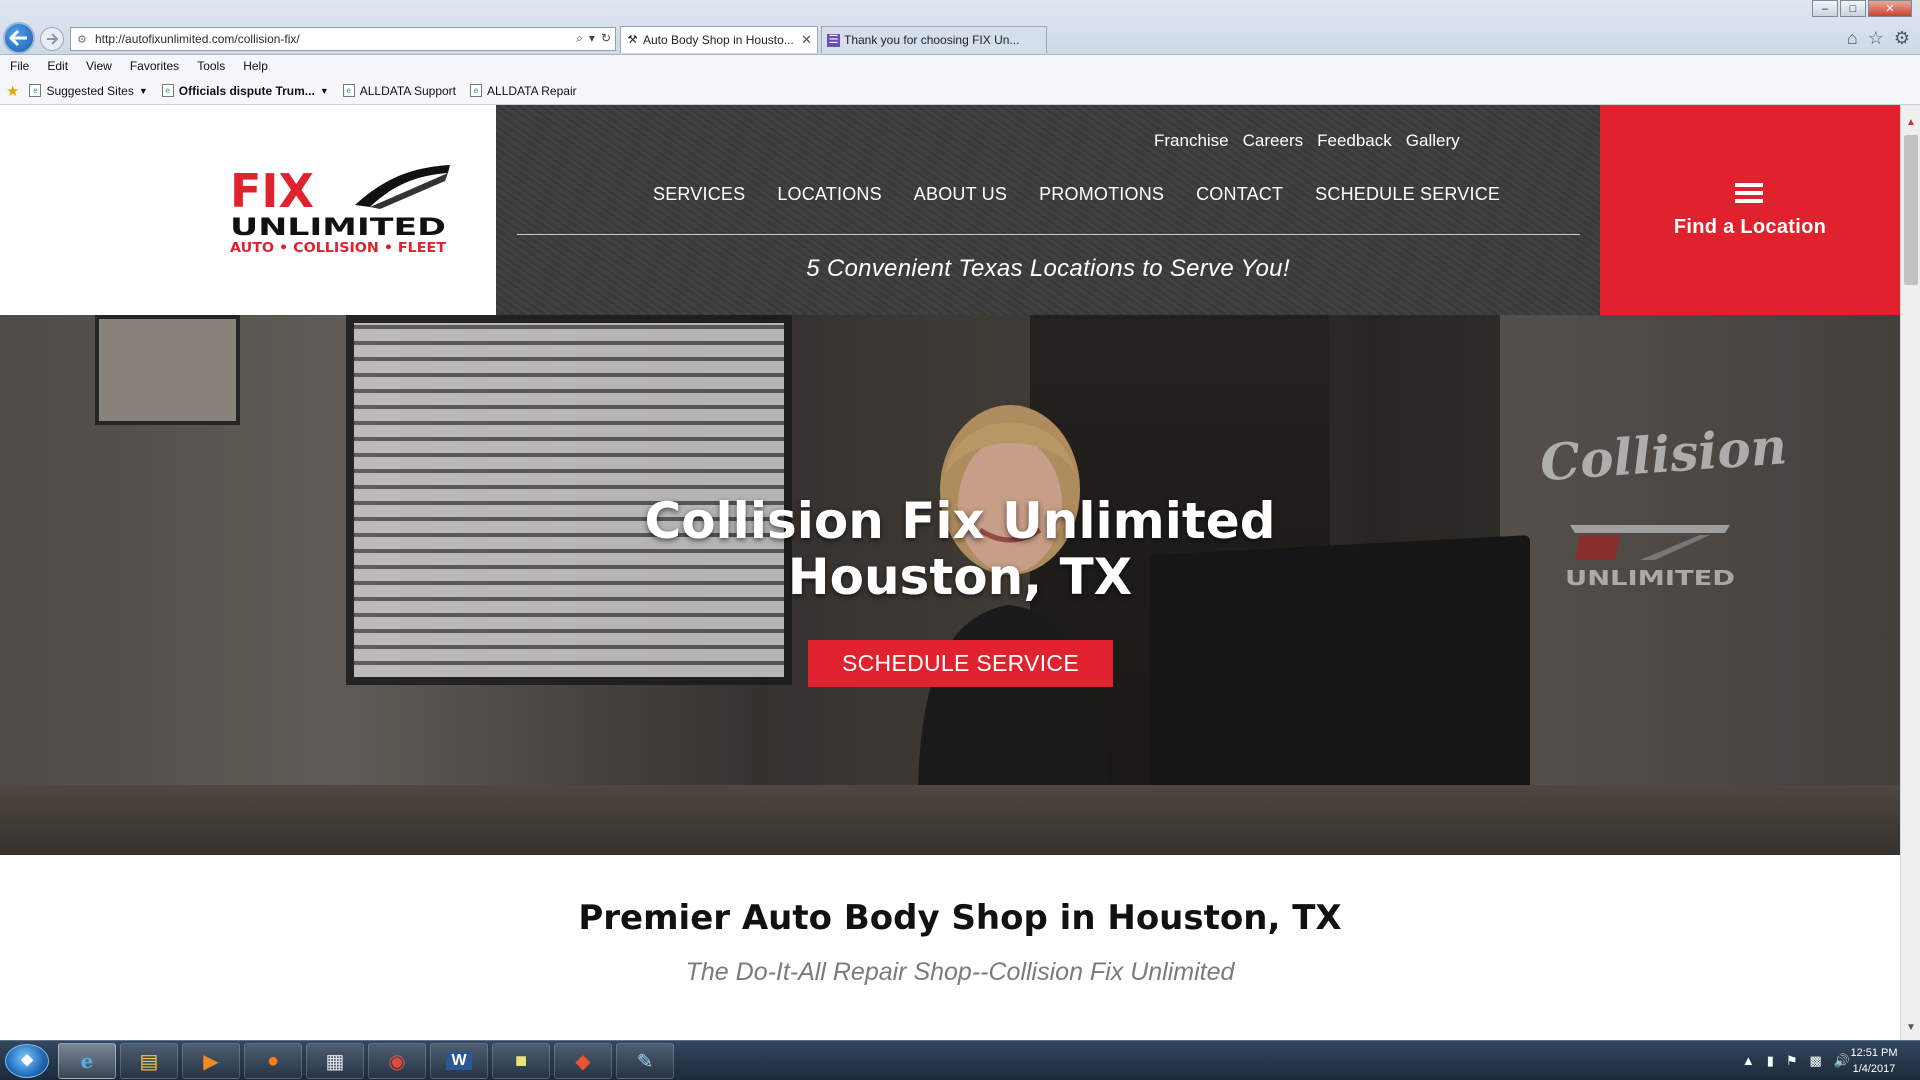 This screenshot has width=1920, height=1080. What do you see at coordinates (399, 91) in the screenshot?
I see `fav-alldata-support: e ALLDATA Support` at bounding box center [399, 91].